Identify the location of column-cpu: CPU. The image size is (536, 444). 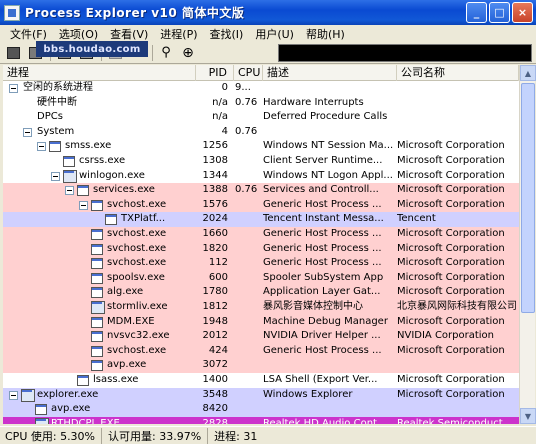
(248, 73).